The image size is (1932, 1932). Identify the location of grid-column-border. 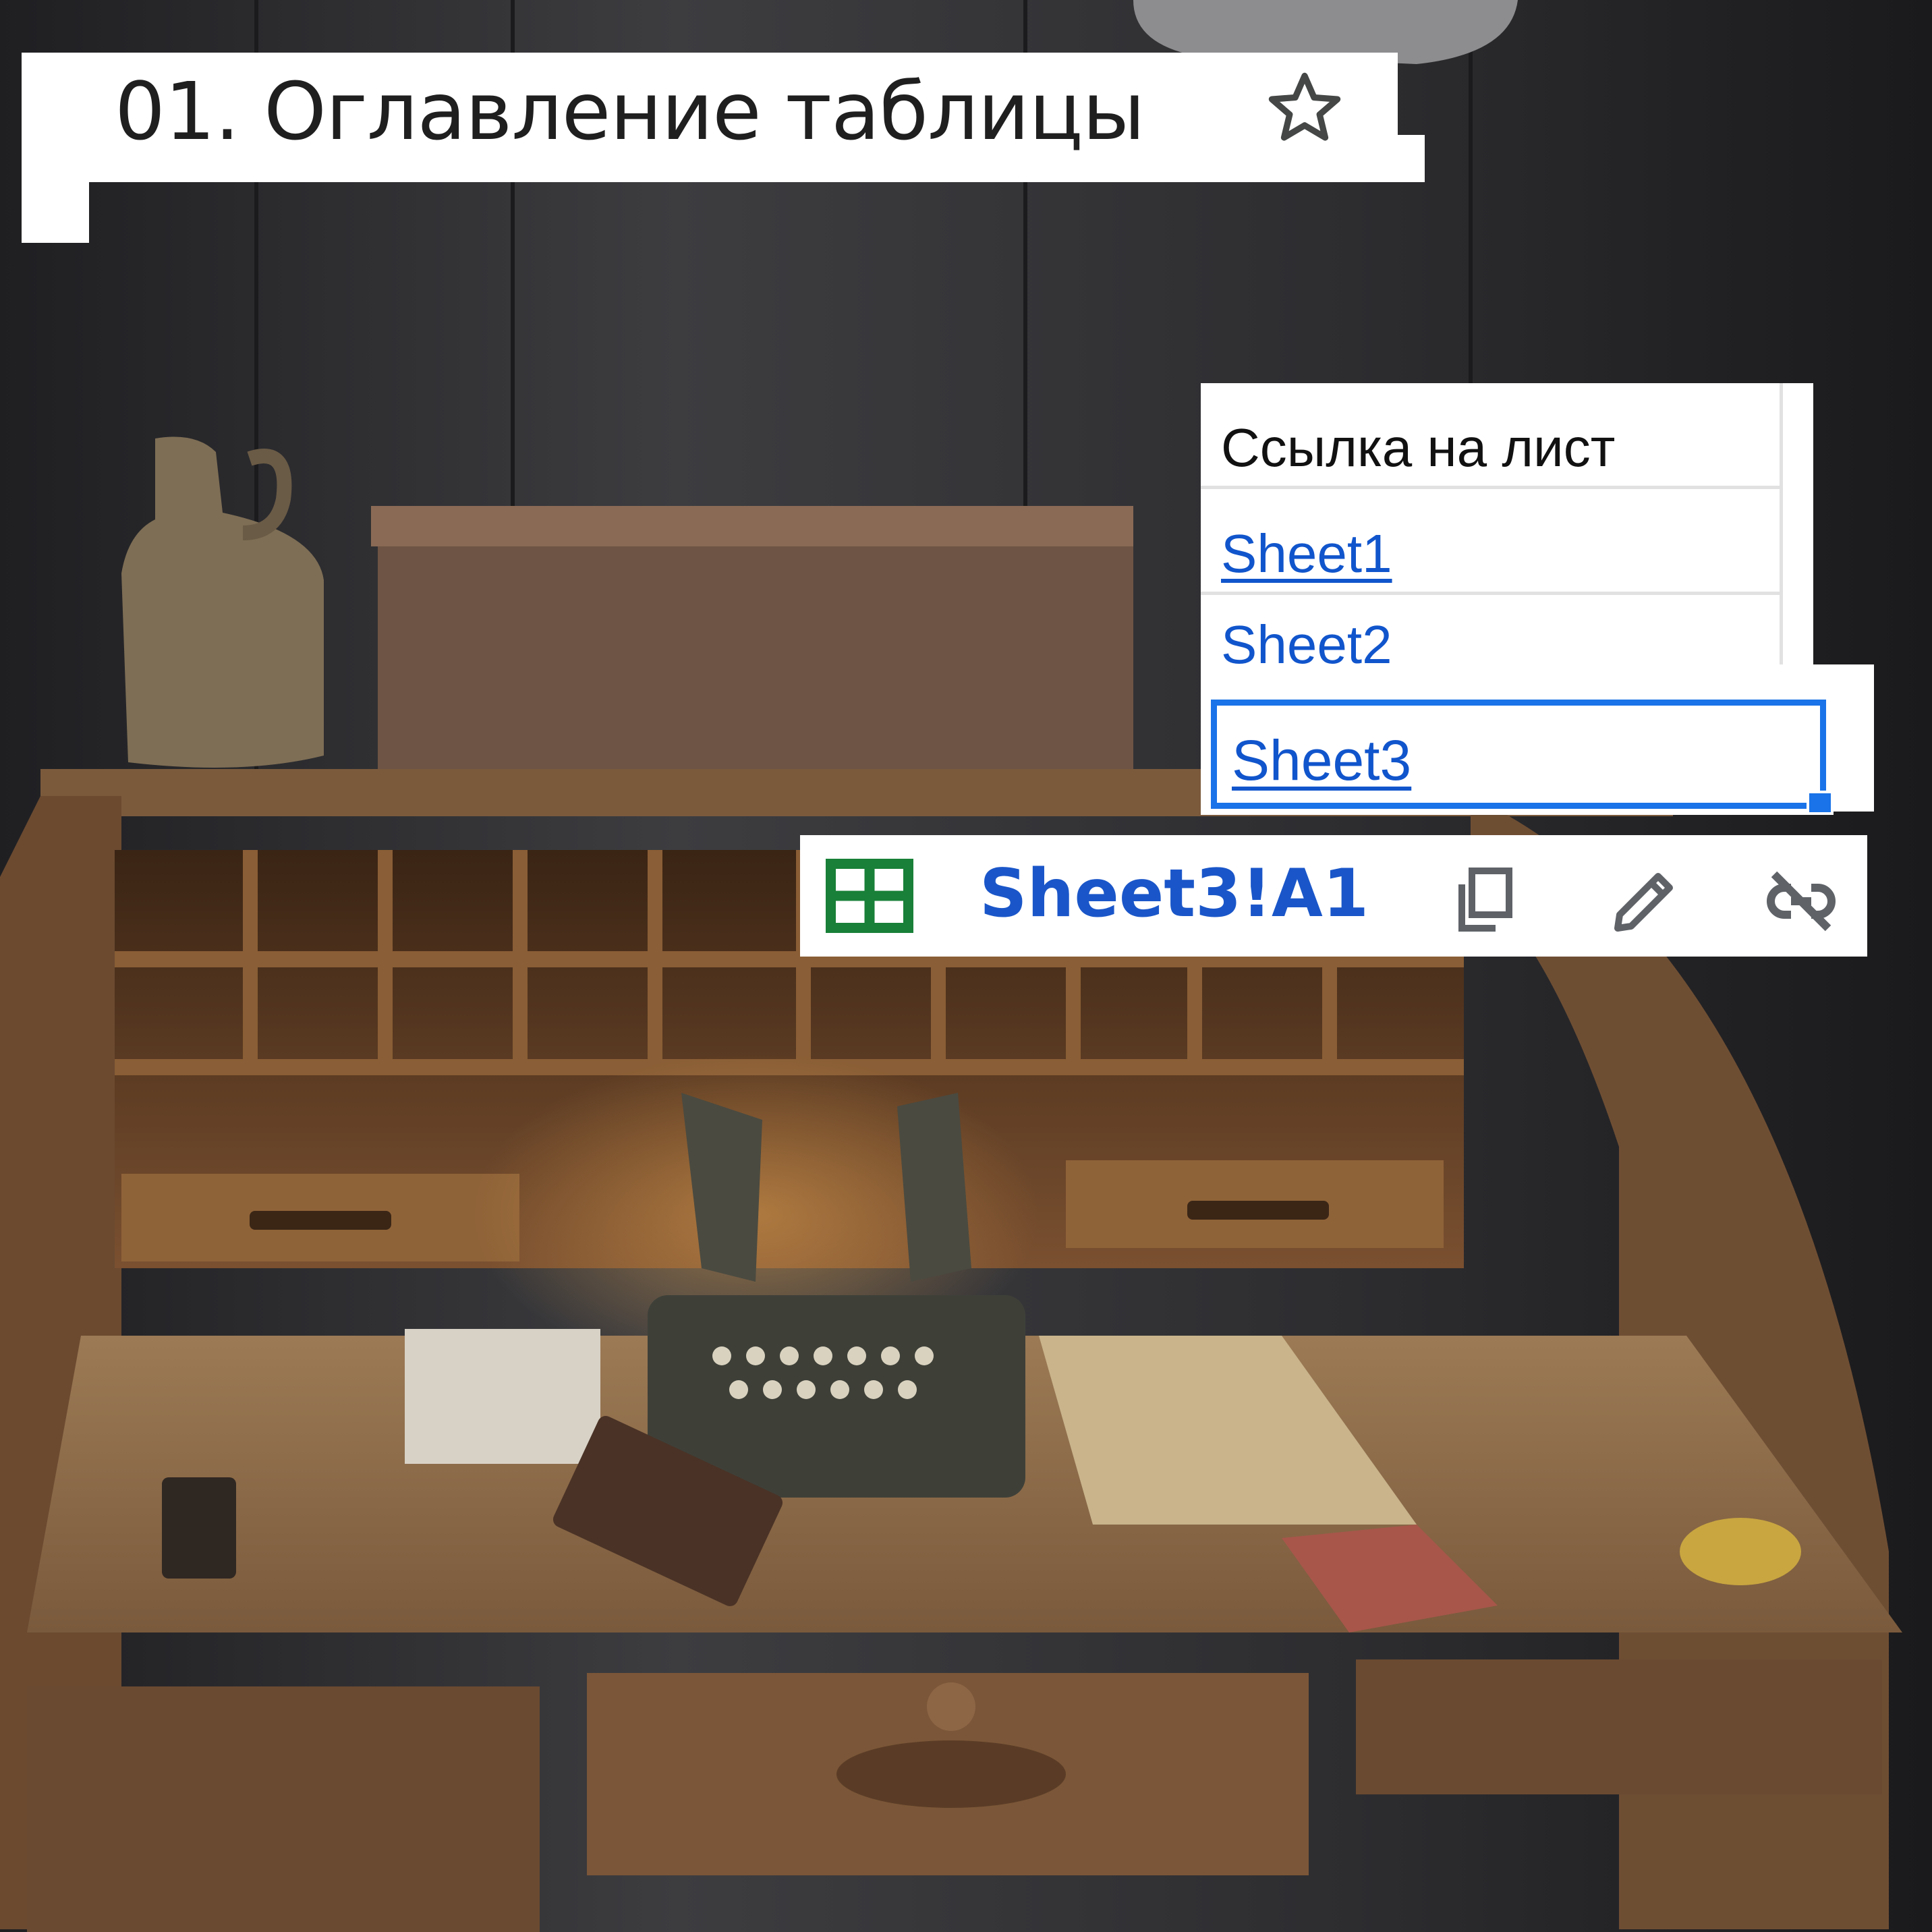
(1796, 531).